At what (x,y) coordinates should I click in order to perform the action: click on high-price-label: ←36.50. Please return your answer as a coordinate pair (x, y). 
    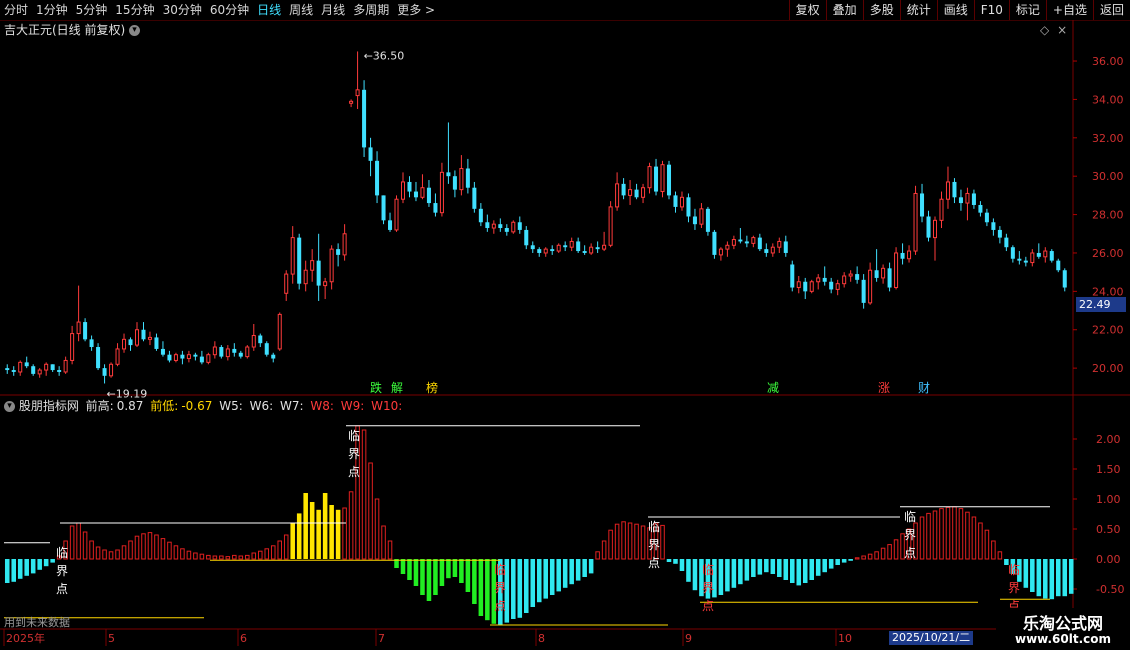
    Looking at the image, I should click on (384, 55).